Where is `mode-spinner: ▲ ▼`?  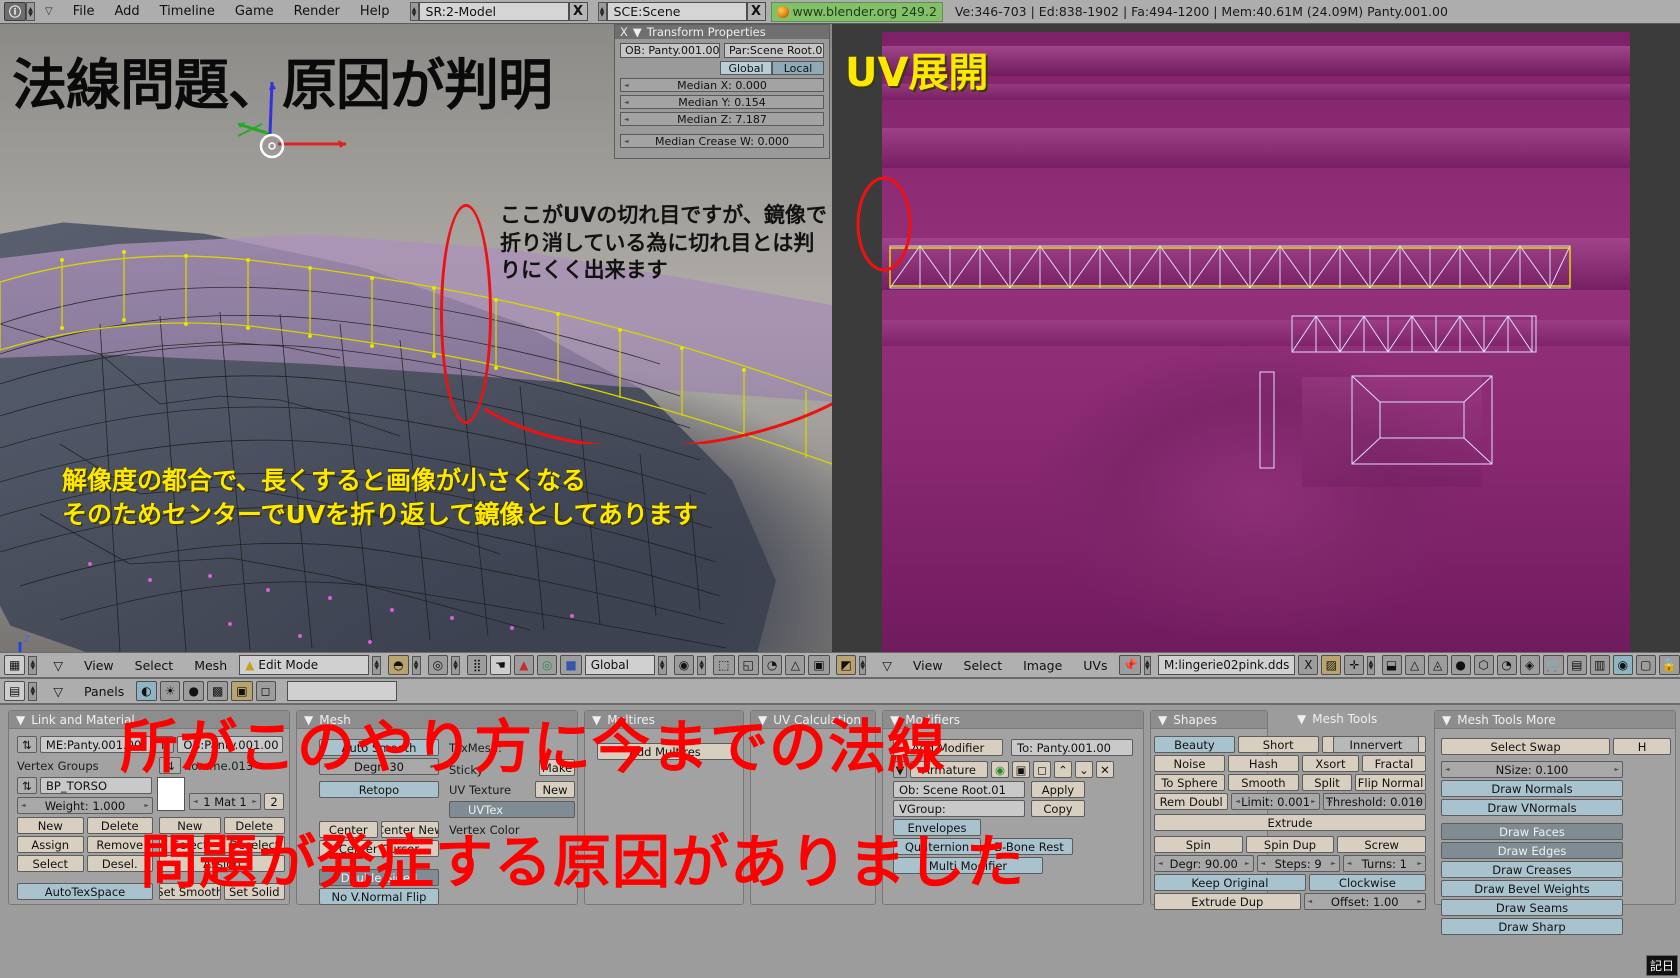 mode-spinner: ▲ ▼ is located at coordinates (377, 665).